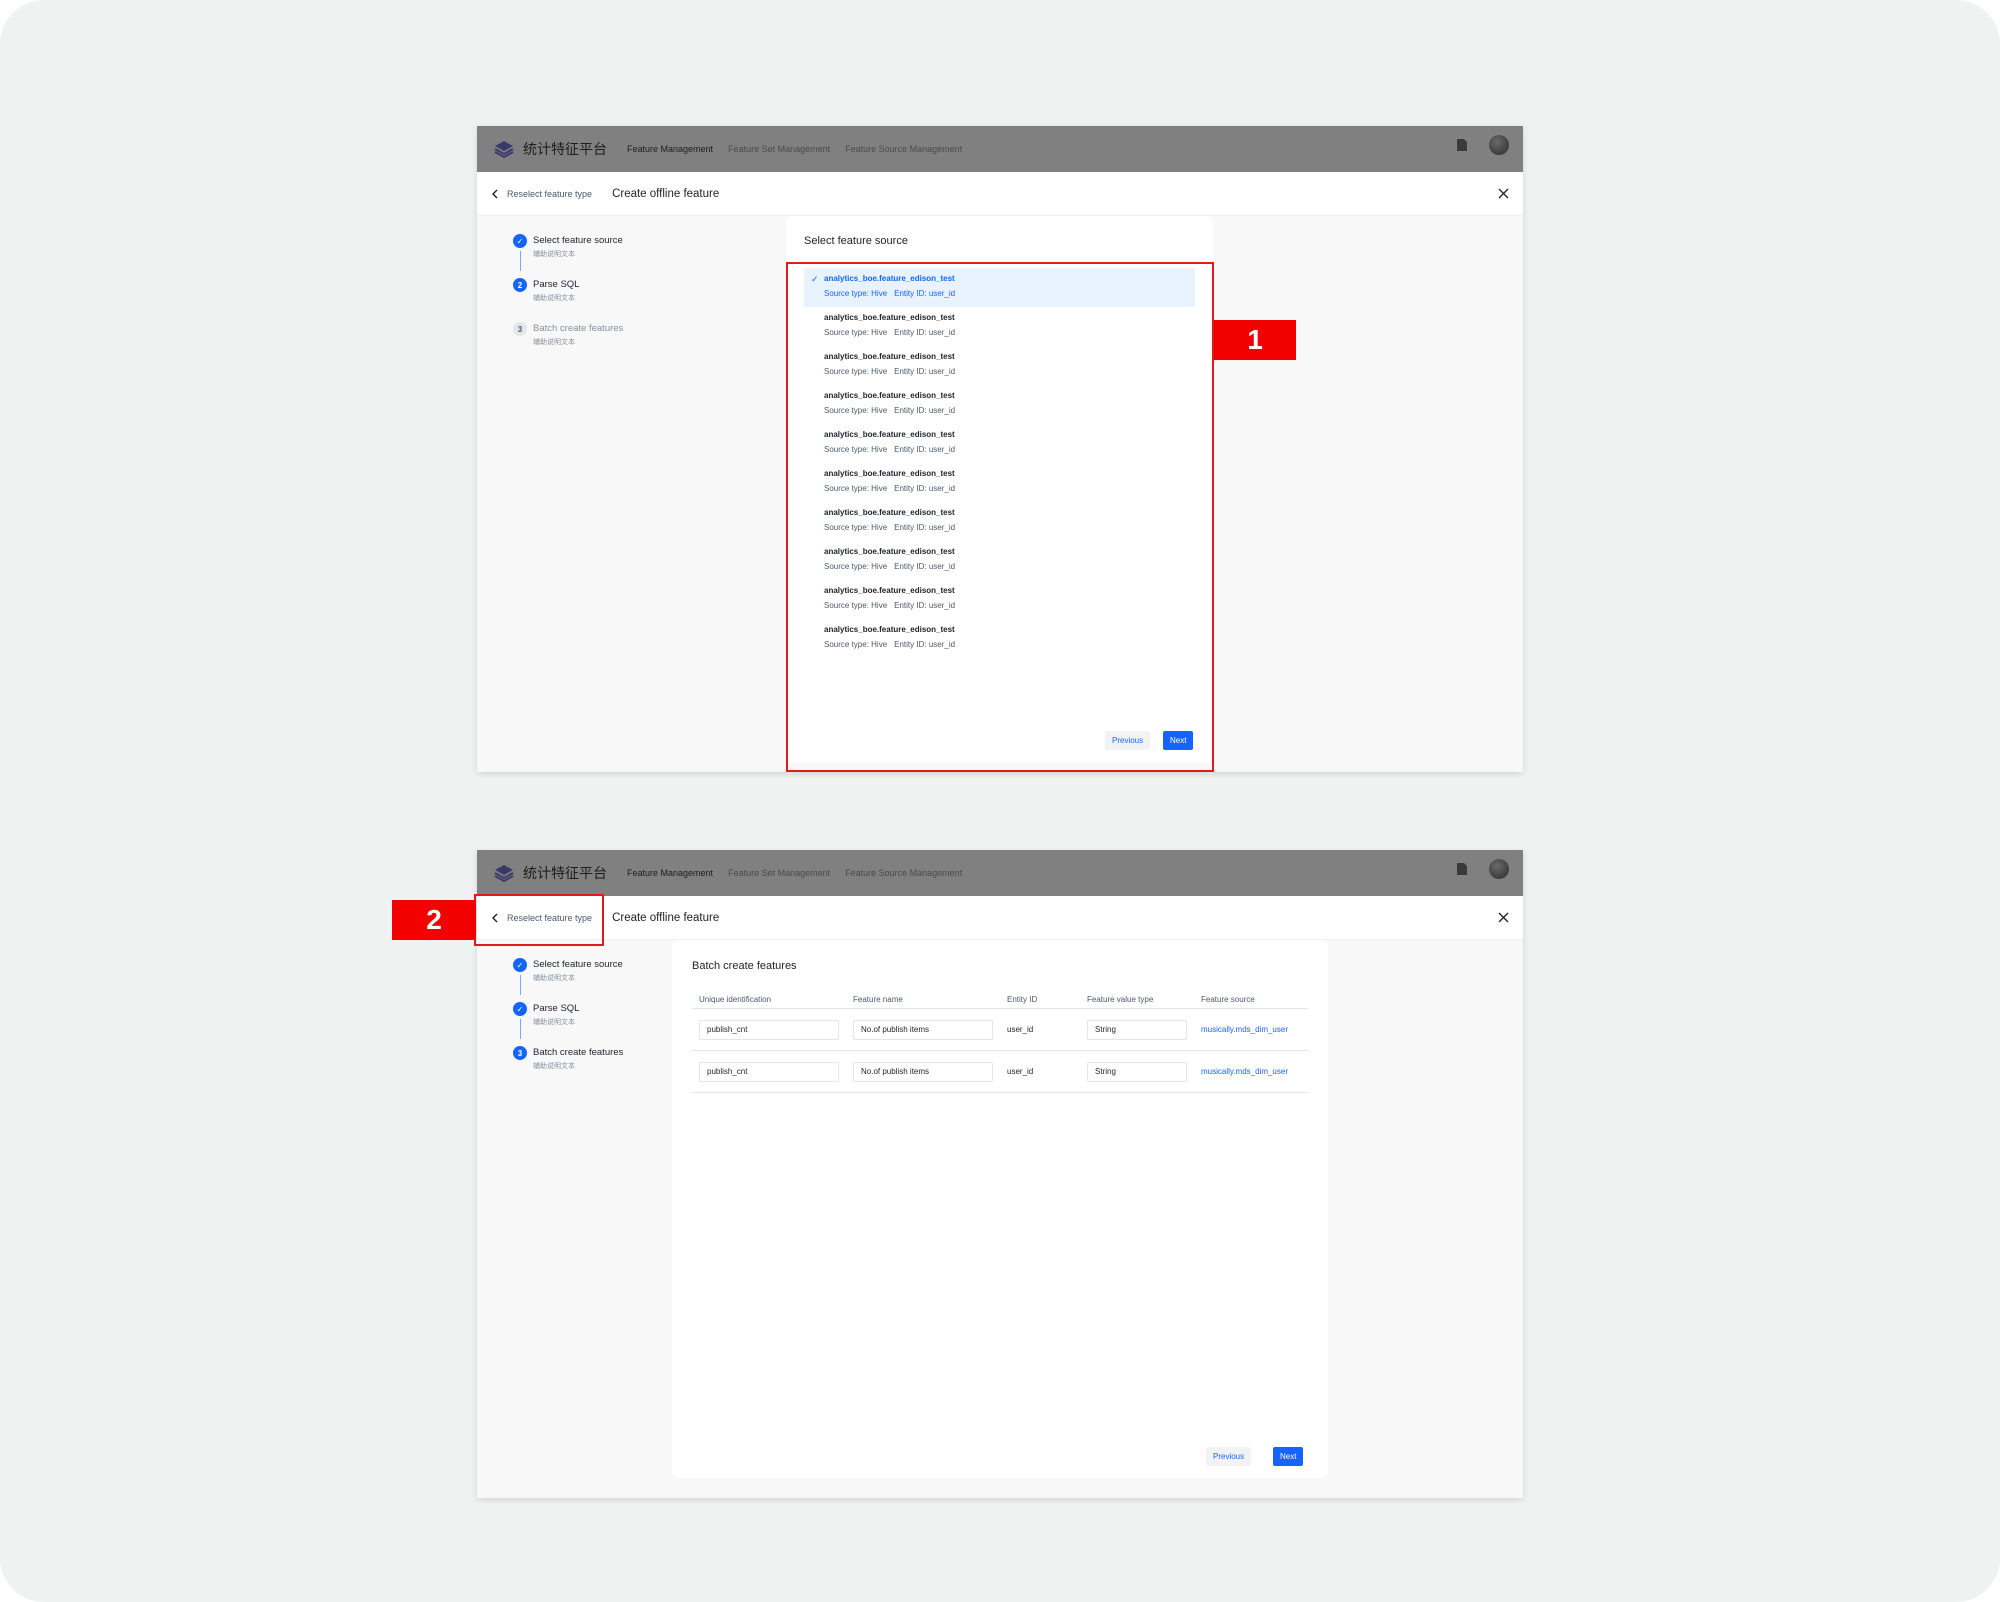  What do you see at coordinates (556, 284) in the screenshot?
I see `step-title: Parse SQL` at bounding box center [556, 284].